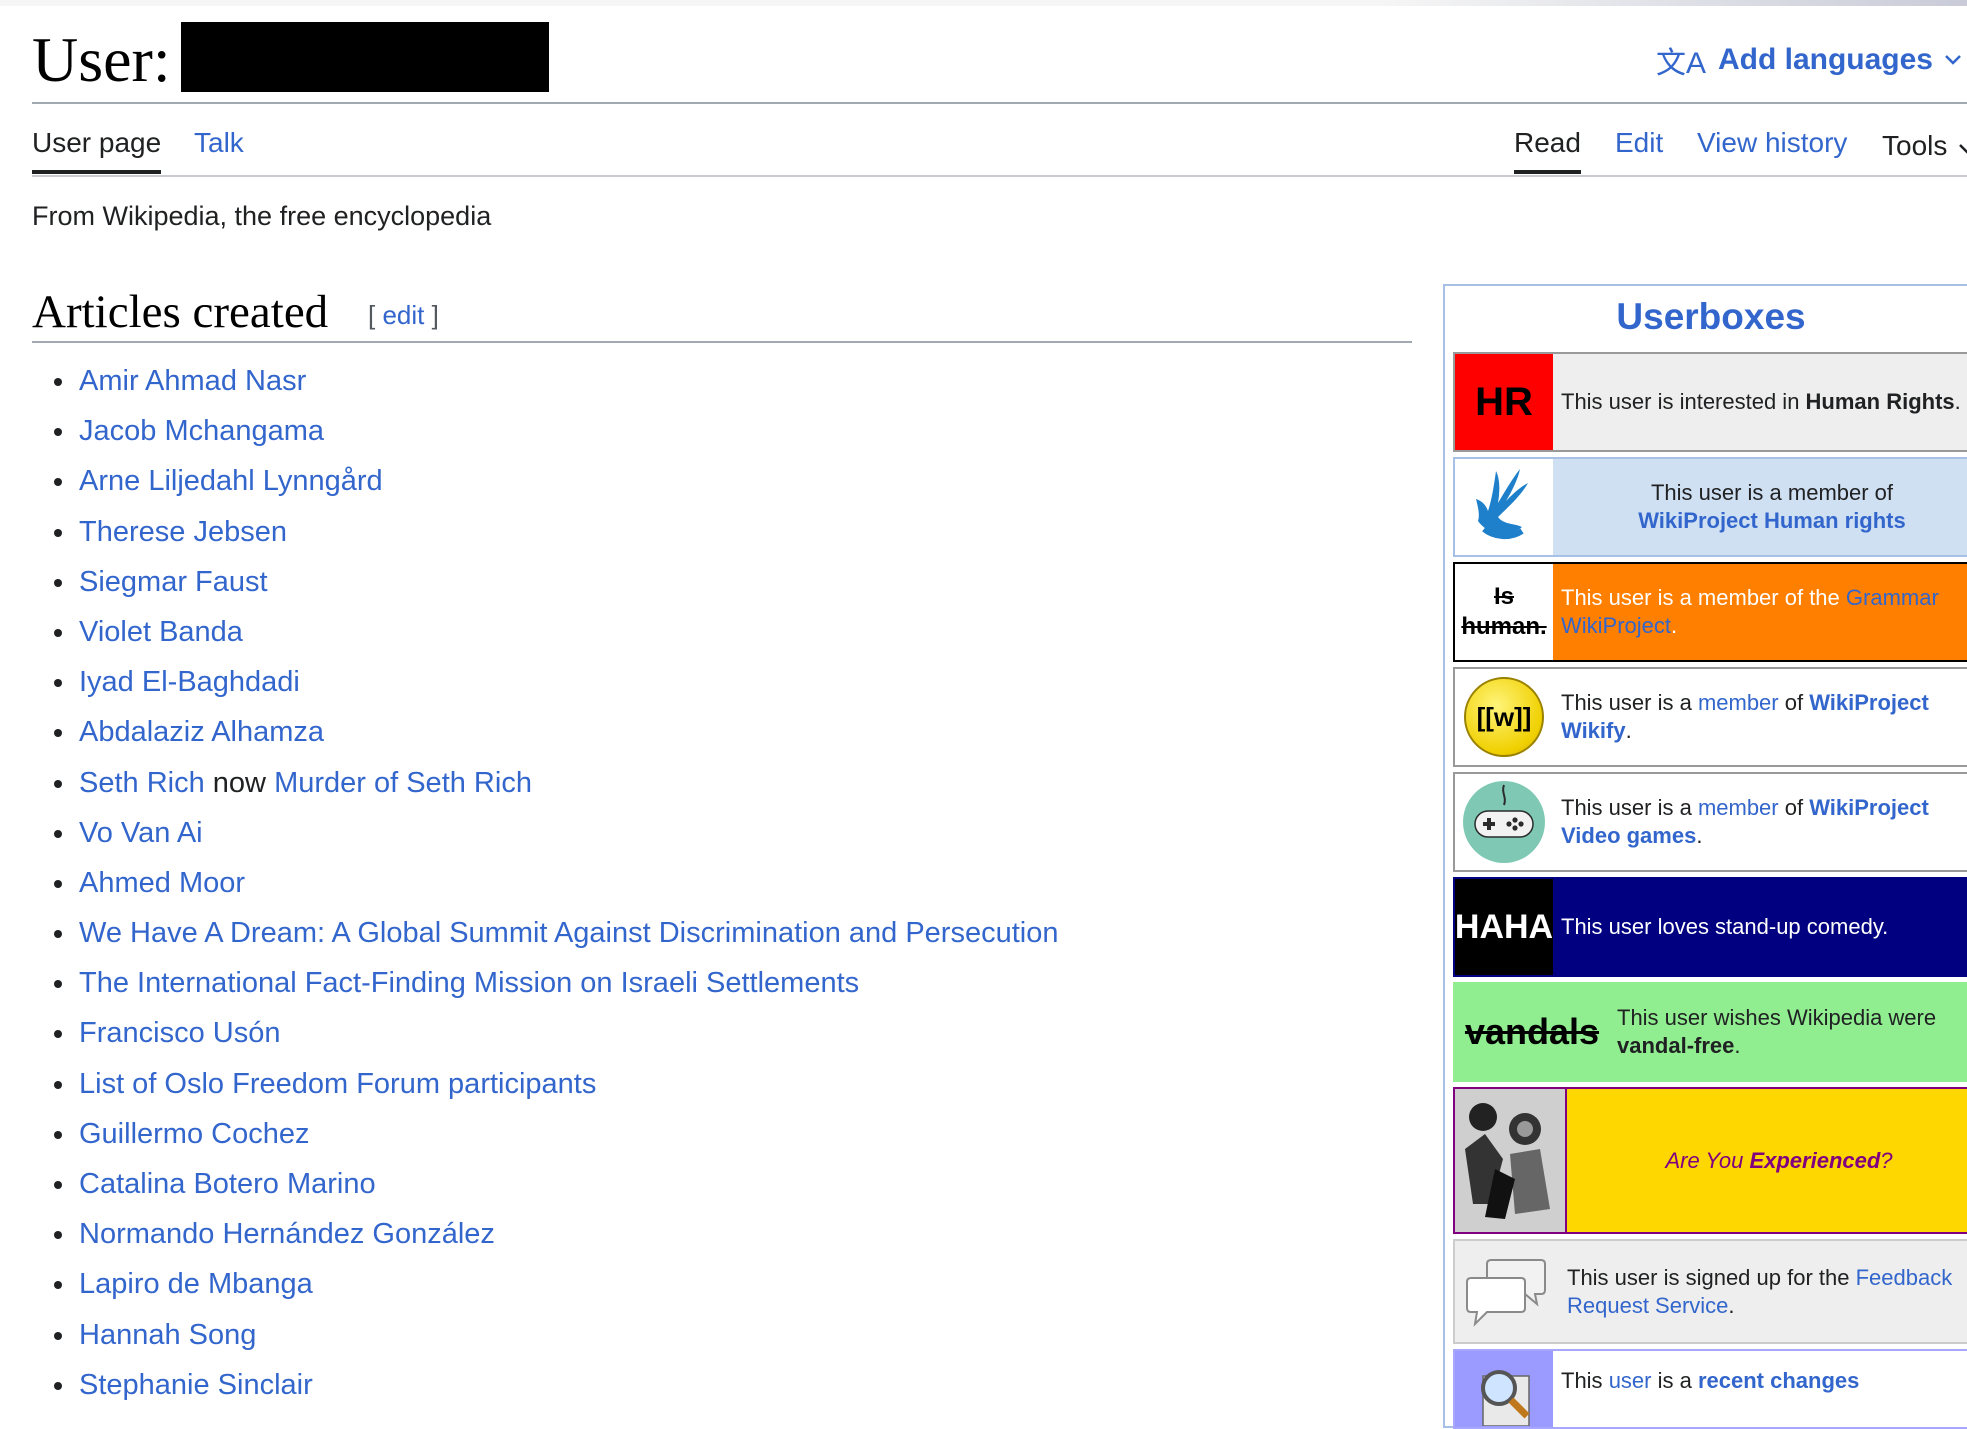  What do you see at coordinates (1825, 59) in the screenshot?
I see `add-languages-label: Add languages` at bounding box center [1825, 59].